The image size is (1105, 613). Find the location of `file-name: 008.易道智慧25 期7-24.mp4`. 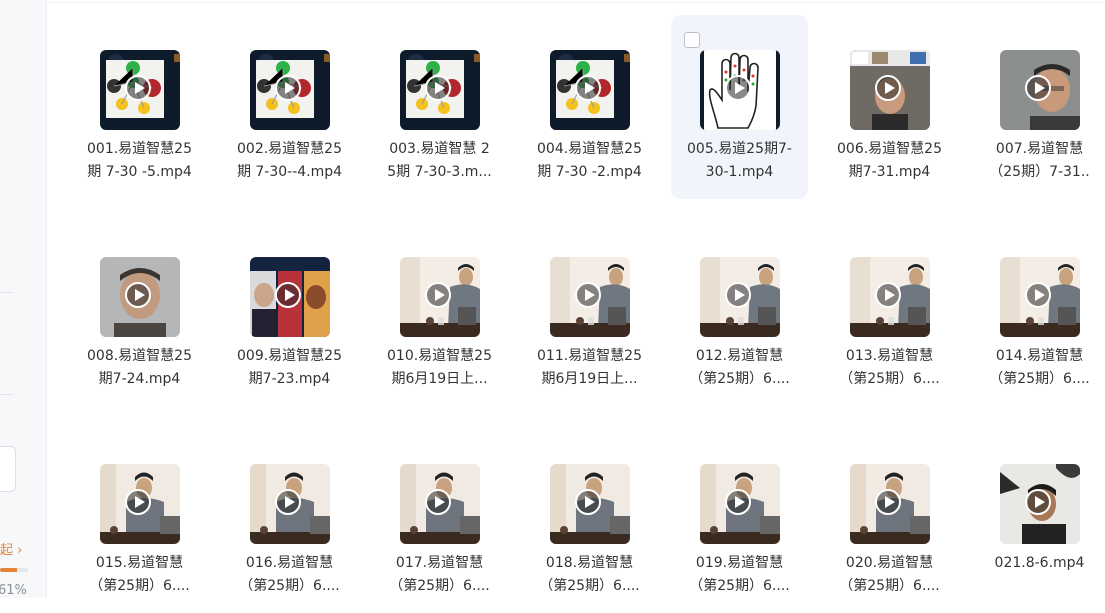

file-name: 008.易道智慧25 期7-24.mp4 is located at coordinates (139, 368).